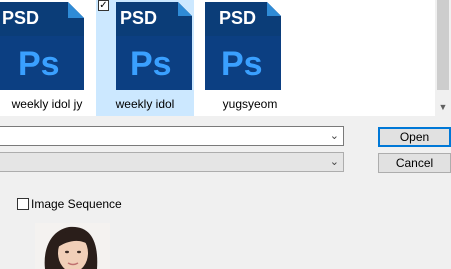  I want to click on image-preview-thumbnail, so click(72, 246).